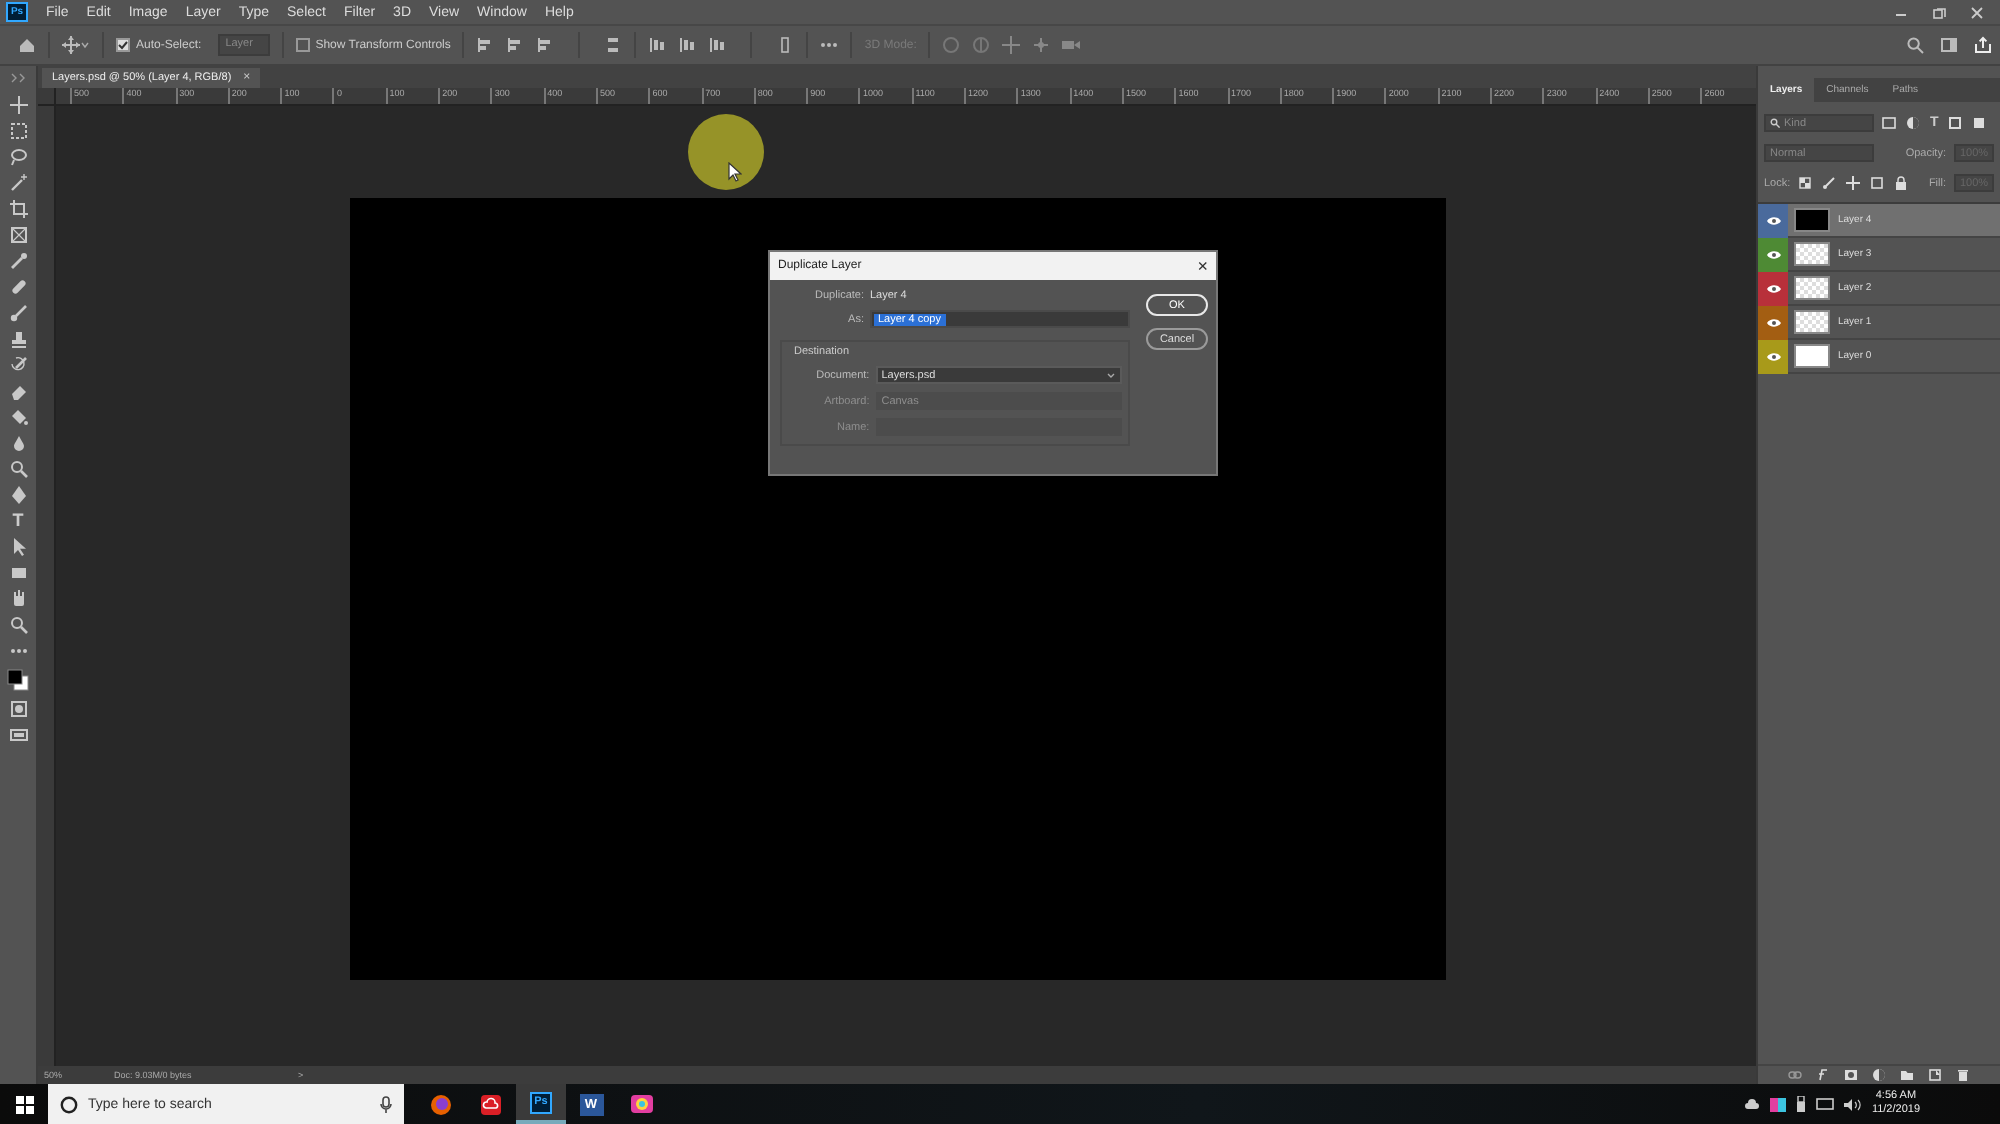 The width and height of the screenshot is (2000, 1124). Describe the element at coordinates (1202, 266) in the screenshot. I see `close-button: ×` at that location.